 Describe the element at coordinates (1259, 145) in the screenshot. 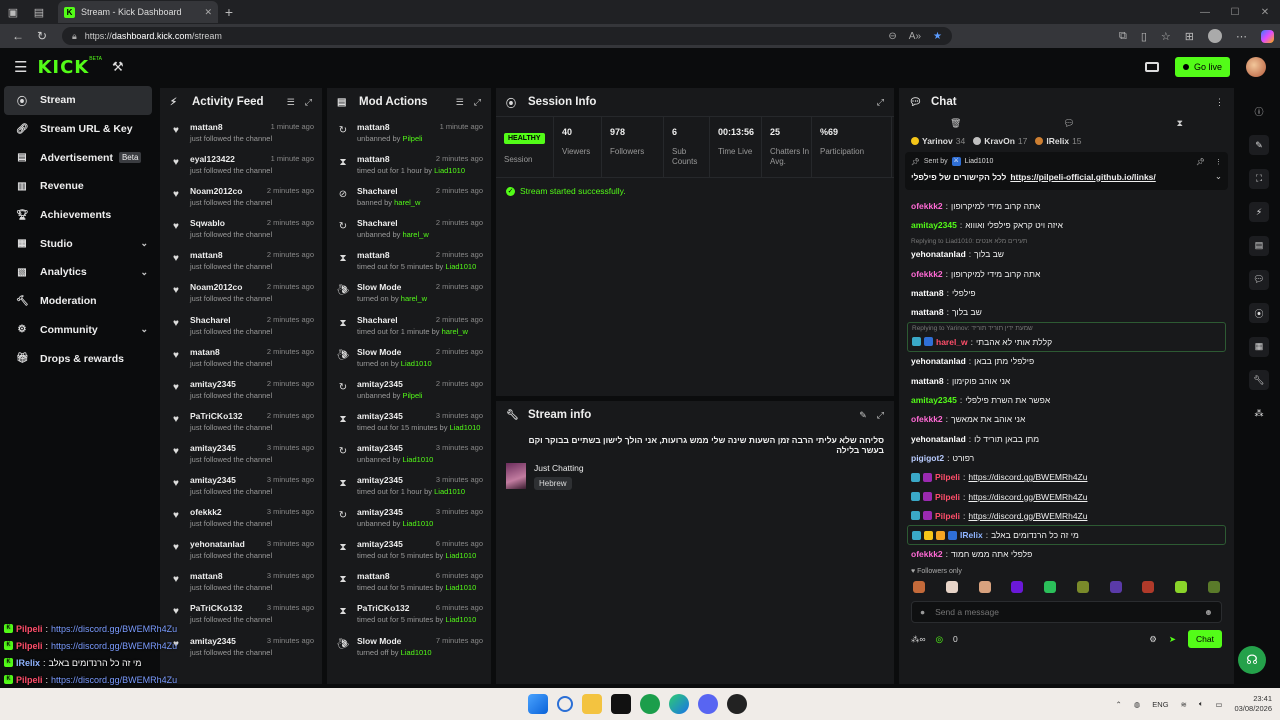

I see `pencil-icon: ✎` at that location.